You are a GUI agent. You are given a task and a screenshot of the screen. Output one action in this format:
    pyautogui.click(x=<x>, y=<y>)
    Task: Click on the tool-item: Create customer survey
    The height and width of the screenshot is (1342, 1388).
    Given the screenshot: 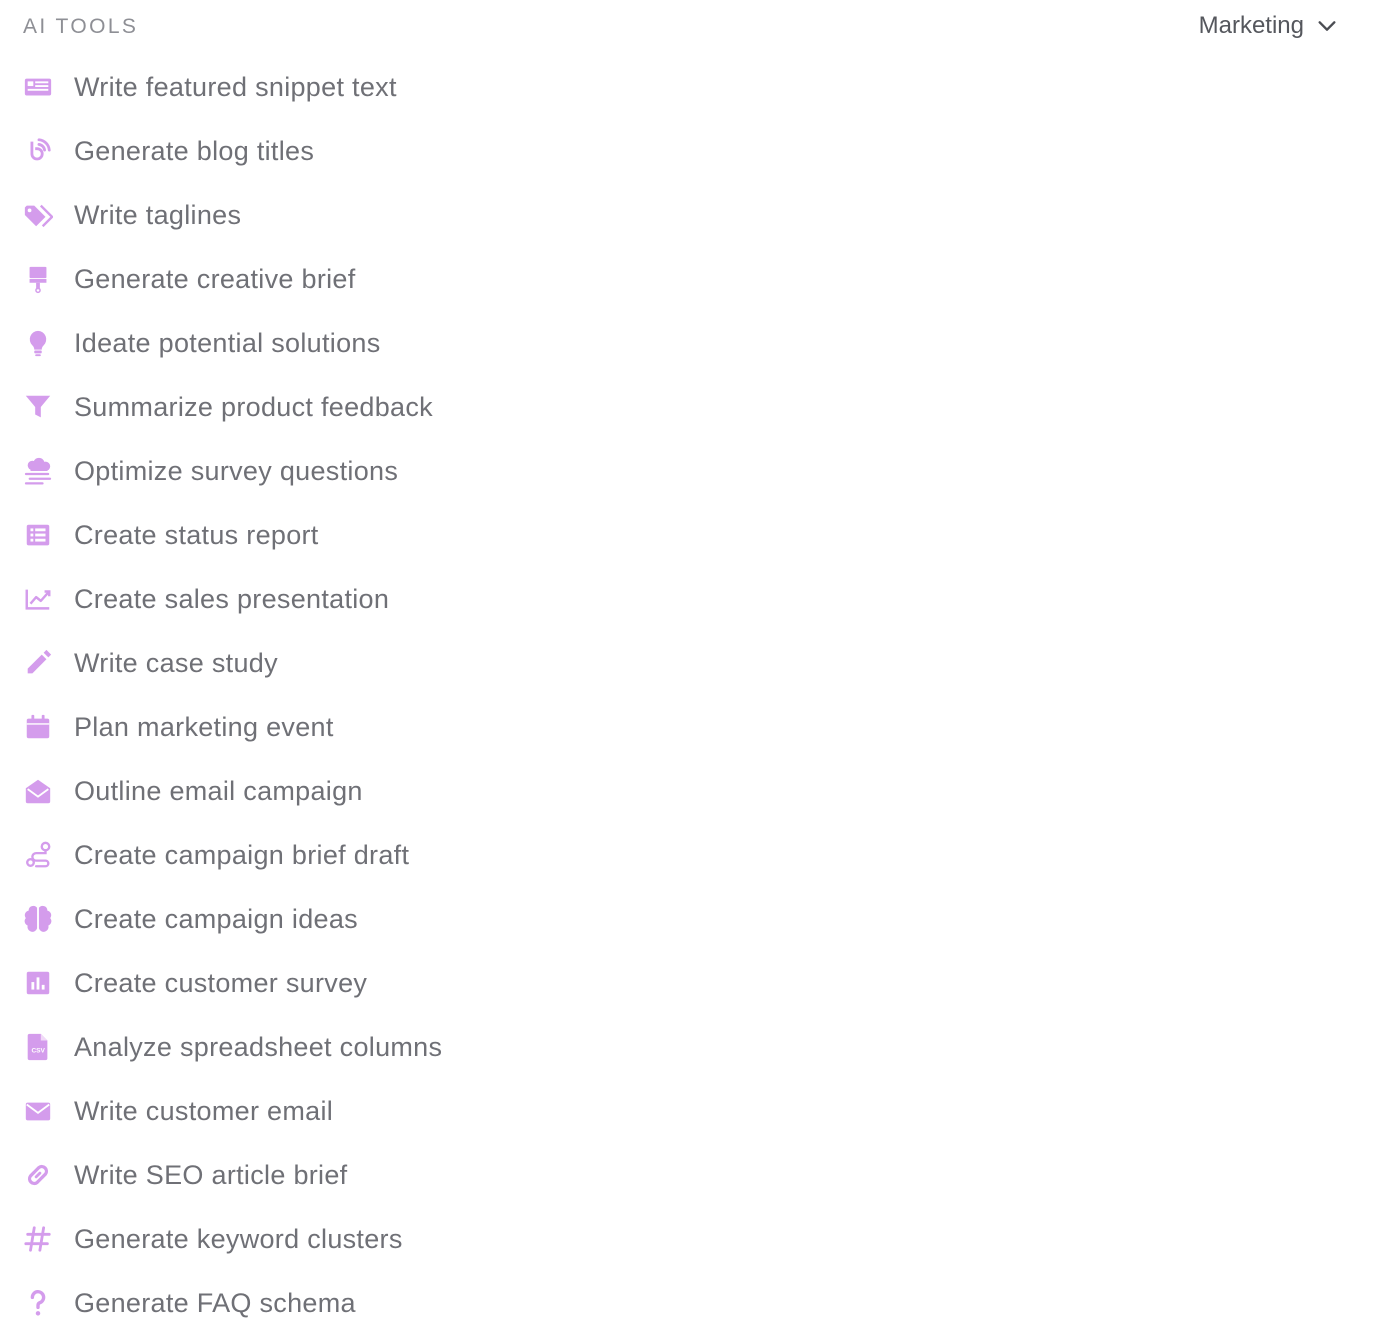 What is the action you would take?
    pyautogui.click(x=350, y=983)
    